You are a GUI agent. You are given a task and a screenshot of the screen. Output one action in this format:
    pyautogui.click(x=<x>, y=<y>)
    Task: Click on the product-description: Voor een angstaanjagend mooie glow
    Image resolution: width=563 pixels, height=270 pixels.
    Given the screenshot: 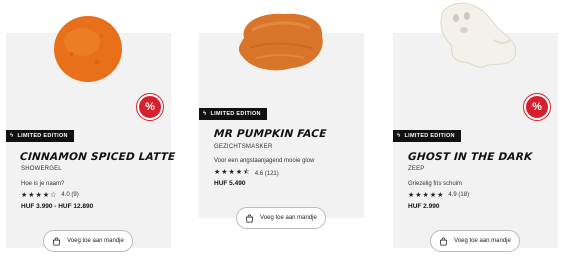 What is the action you would take?
    pyautogui.click(x=264, y=161)
    